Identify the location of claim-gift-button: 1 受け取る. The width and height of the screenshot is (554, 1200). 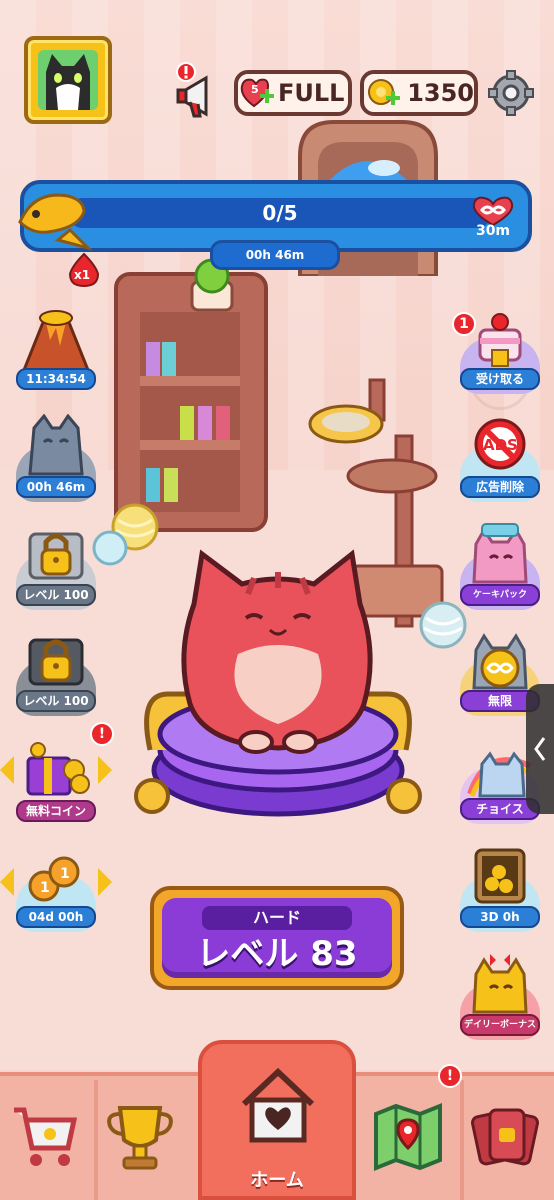
(497, 349).